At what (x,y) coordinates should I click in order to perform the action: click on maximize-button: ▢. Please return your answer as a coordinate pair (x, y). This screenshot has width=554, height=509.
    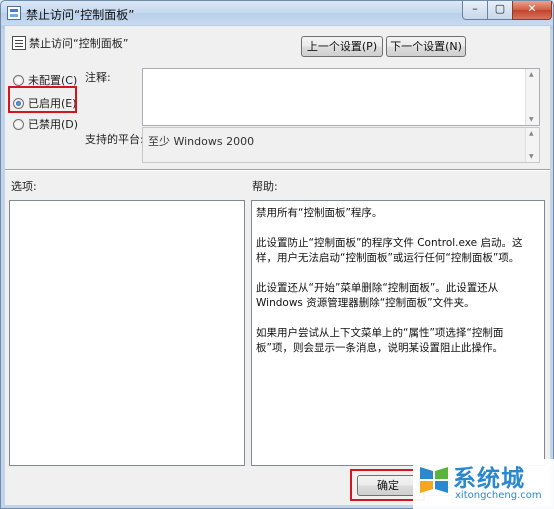
    Looking at the image, I should click on (500, 10).